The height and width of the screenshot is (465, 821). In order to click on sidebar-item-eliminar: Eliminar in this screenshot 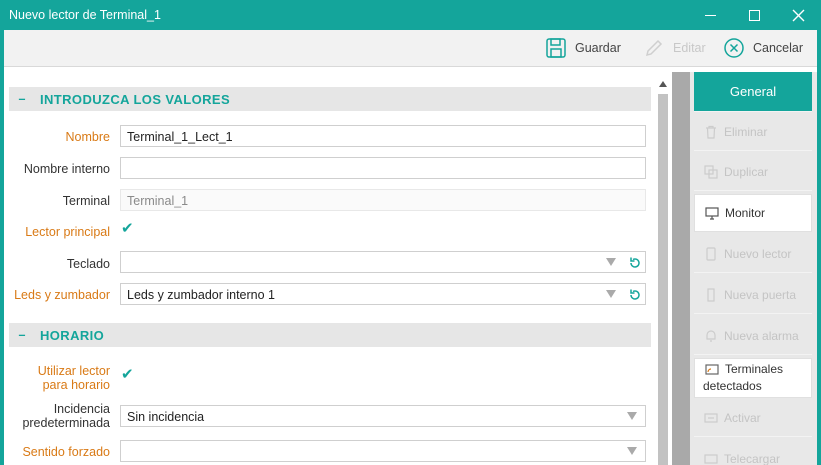, I will do `click(753, 132)`.